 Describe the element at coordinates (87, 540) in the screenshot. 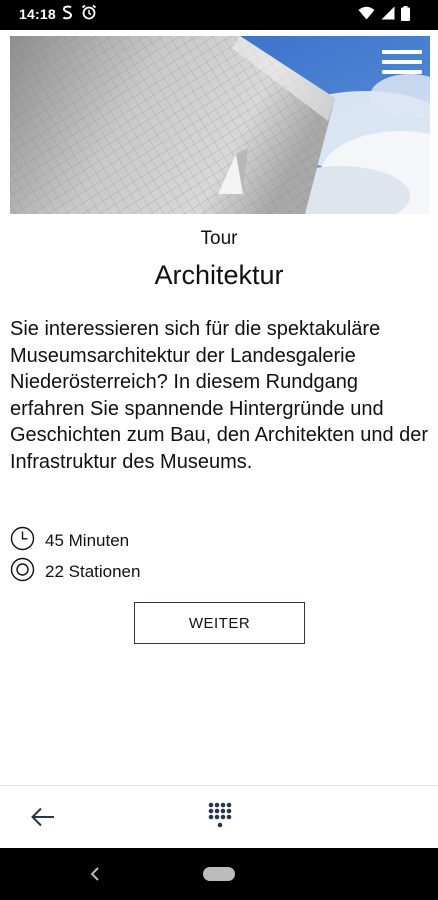

I see `duration-text: 45 Minuten` at that location.